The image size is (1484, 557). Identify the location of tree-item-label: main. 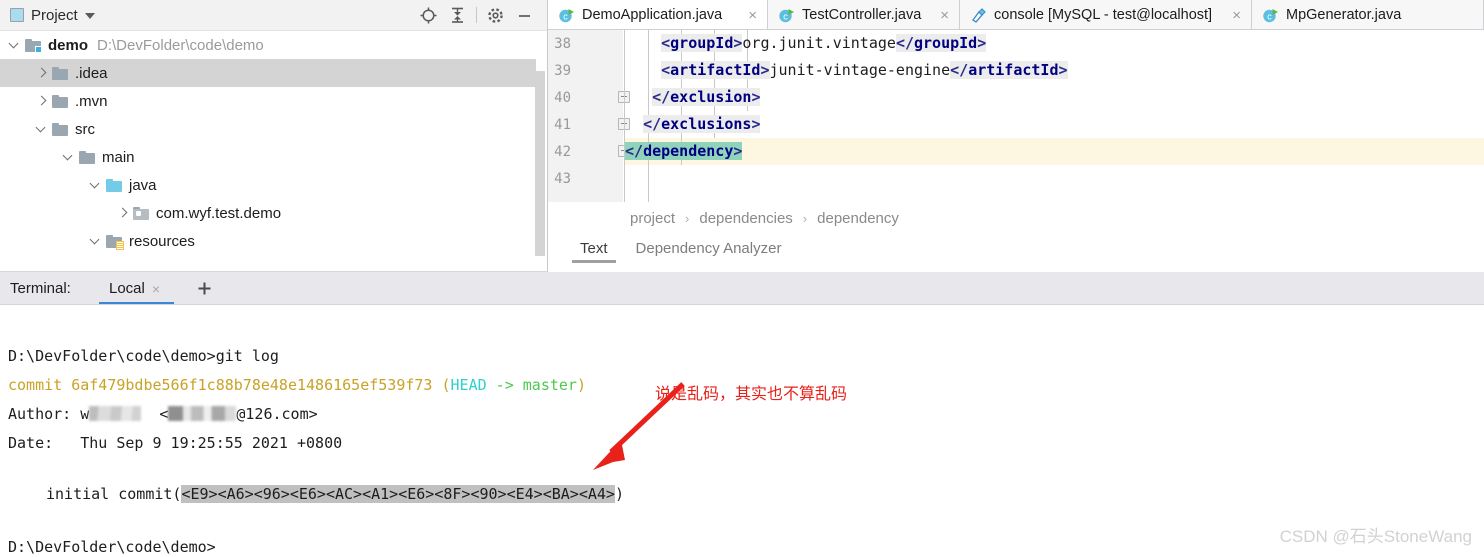
(118, 157).